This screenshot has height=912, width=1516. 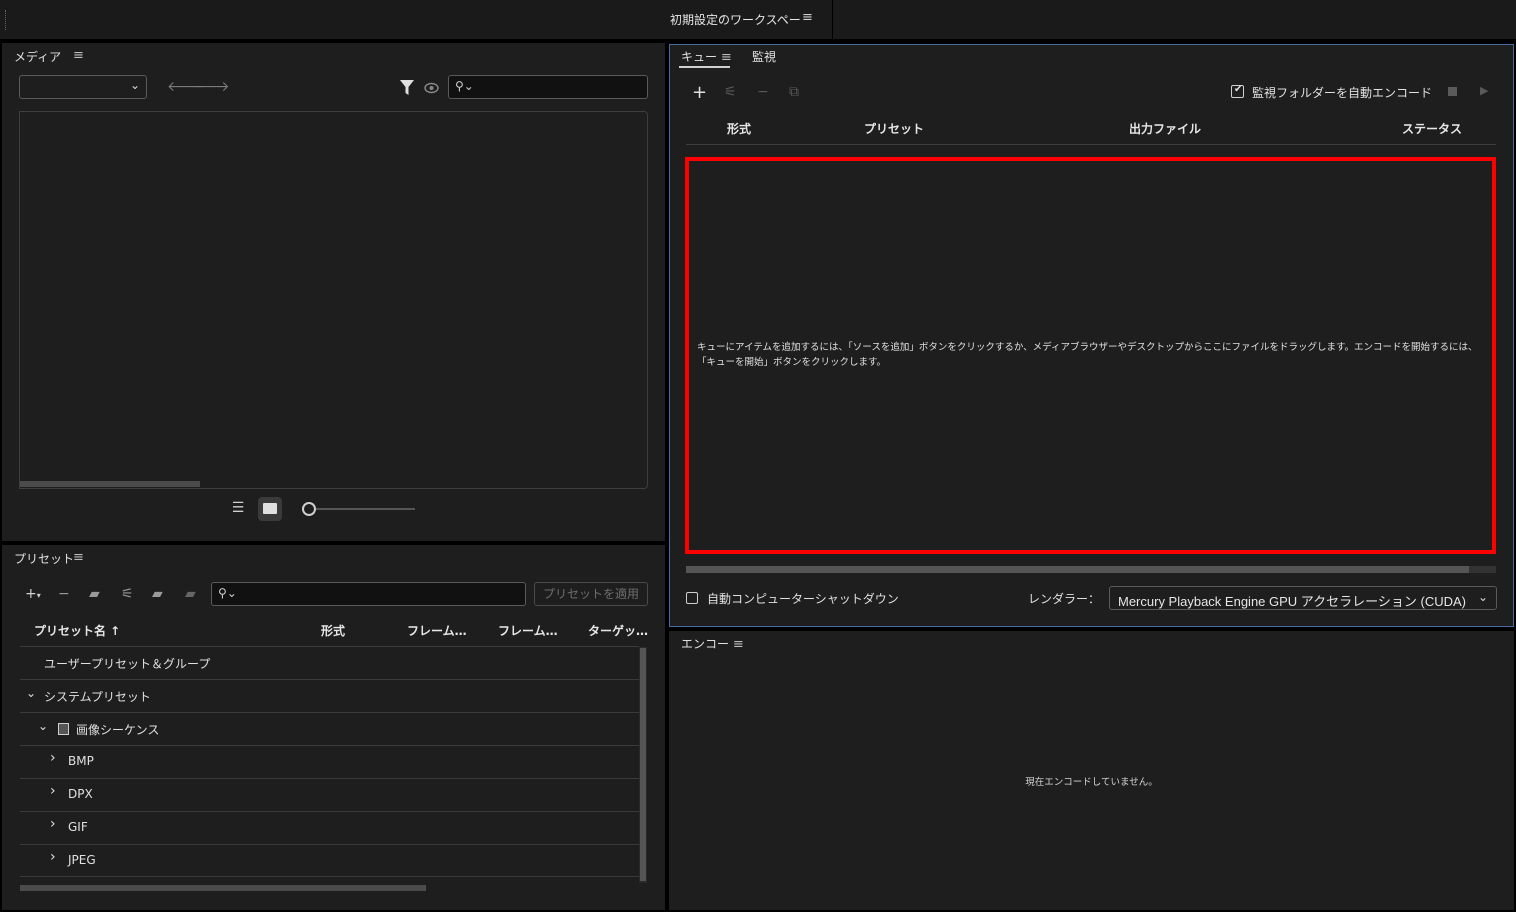 What do you see at coordinates (77, 630) in the screenshot?
I see `column-preset-name: プリセット名 ↑` at bounding box center [77, 630].